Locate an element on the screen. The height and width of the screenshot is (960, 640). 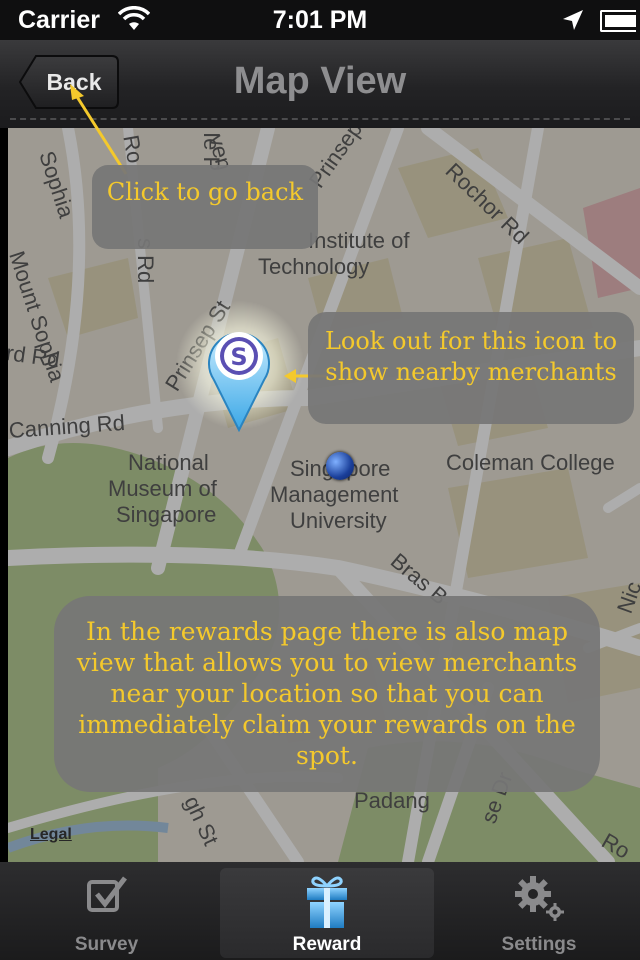
tab-bar: Survey Reward Settings is located at coordinates (320, 911).